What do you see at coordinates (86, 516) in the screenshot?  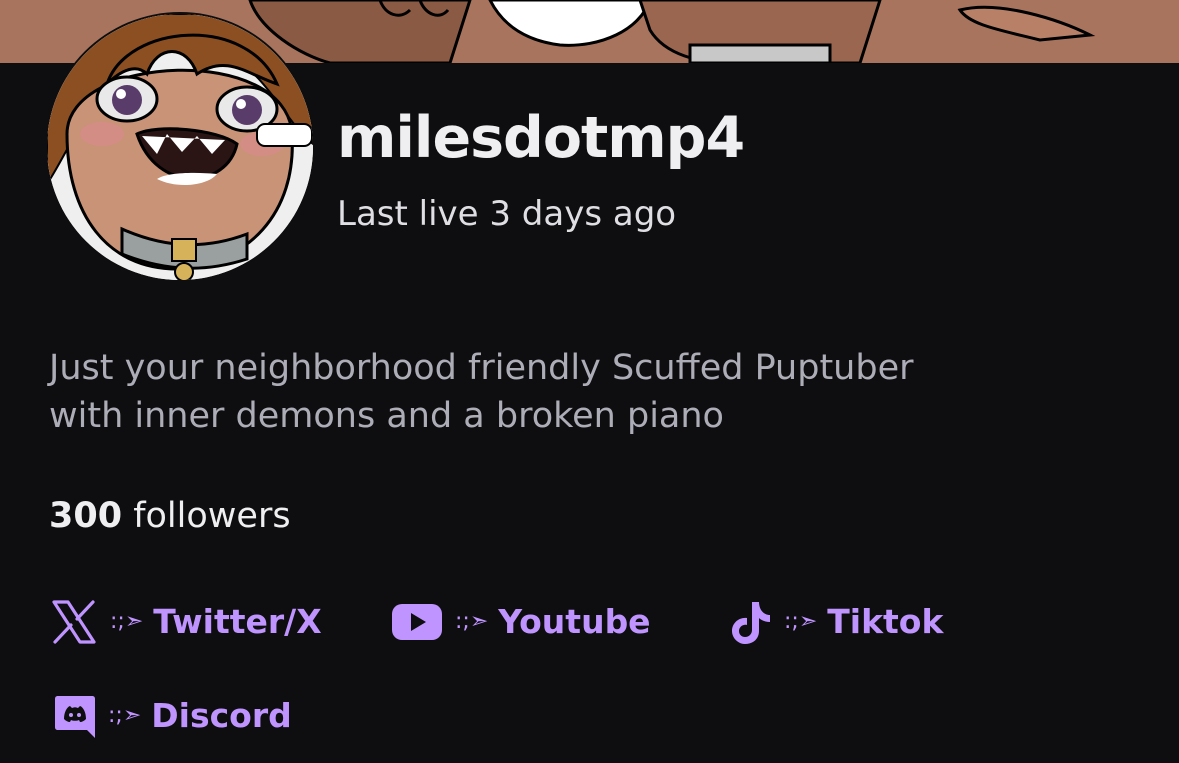 I see `followers-number: 300` at bounding box center [86, 516].